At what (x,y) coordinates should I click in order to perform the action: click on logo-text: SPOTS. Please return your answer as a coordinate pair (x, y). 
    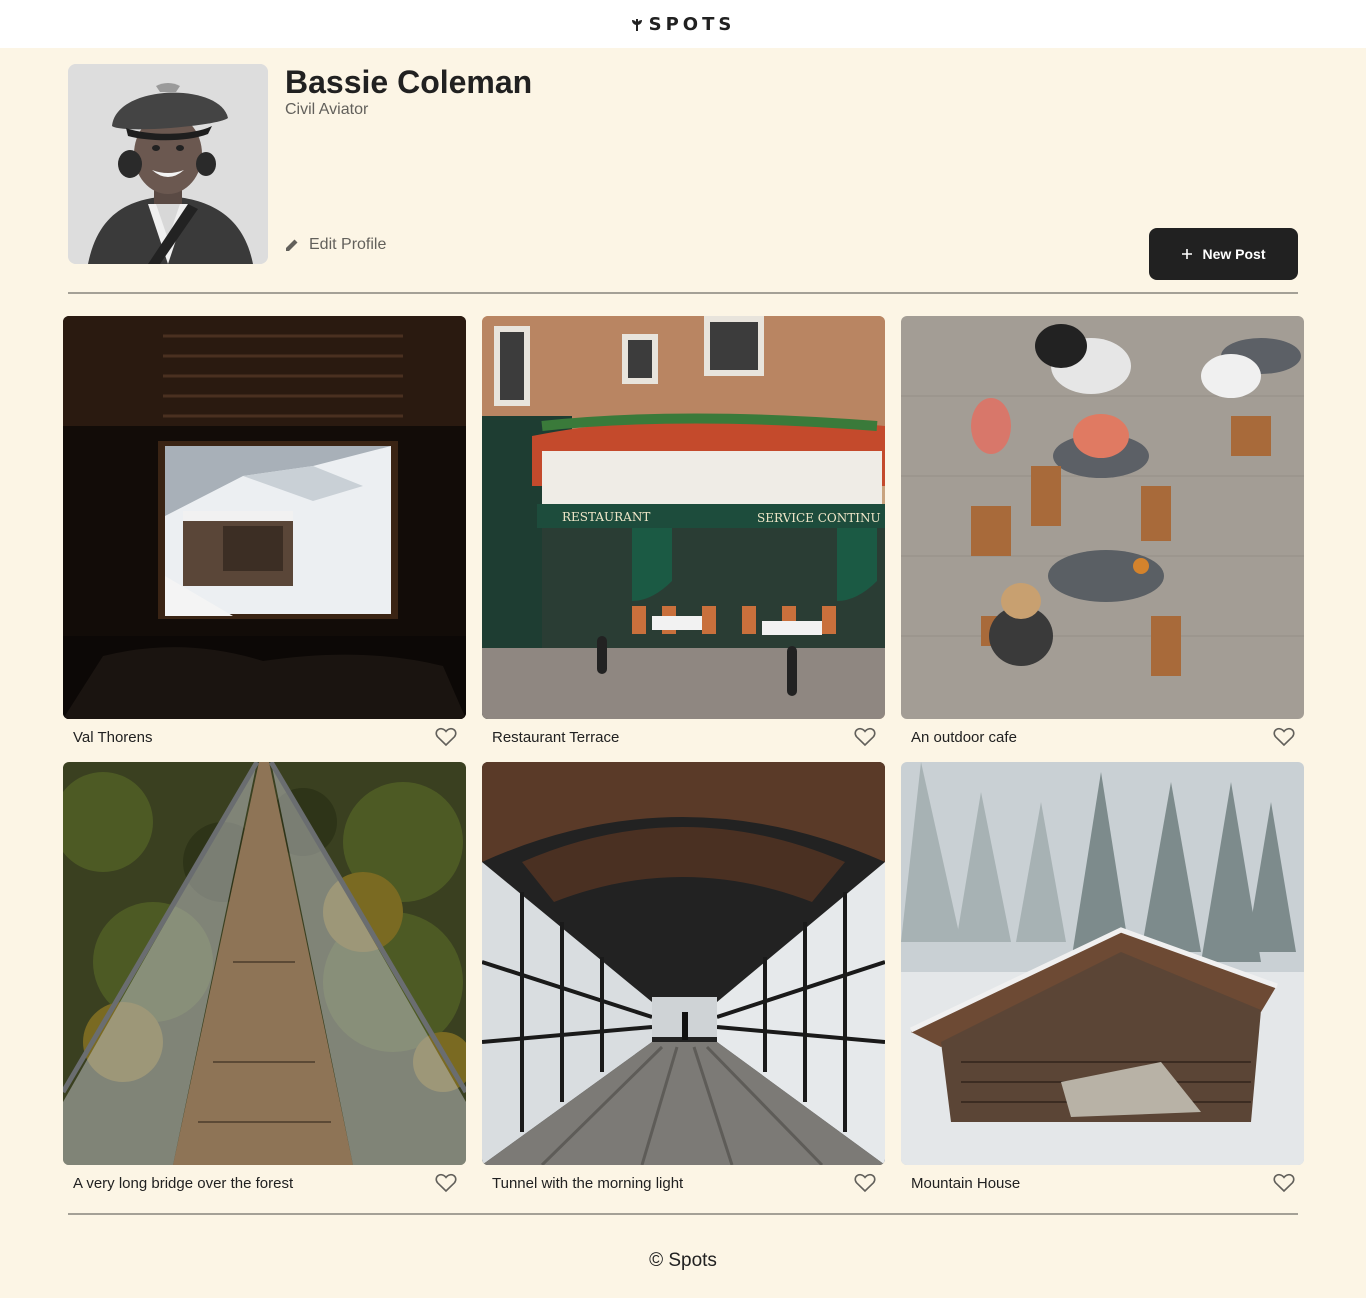
    Looking at the image, I should click on (692, 24).